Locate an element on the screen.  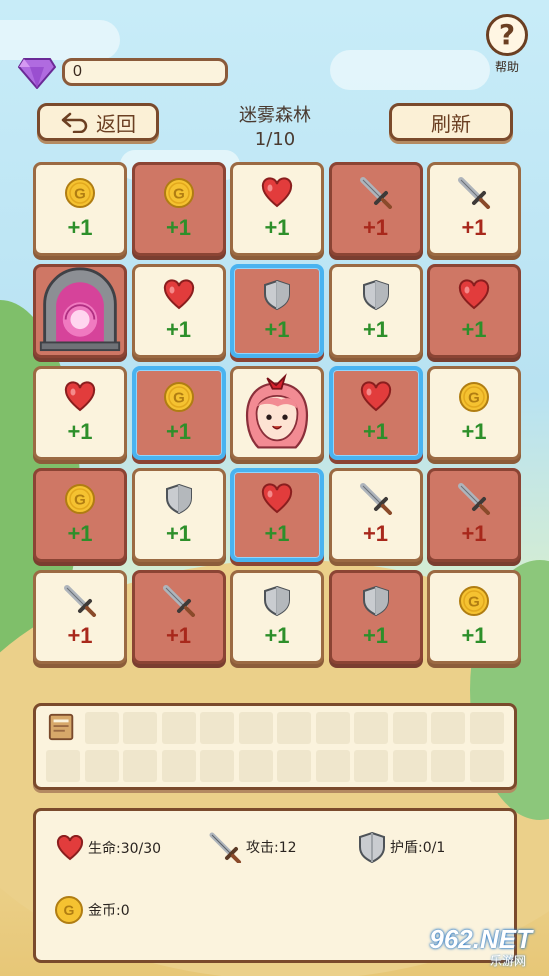
shield-stat: 护盾:0/1 is located at coordinates (401, 847).